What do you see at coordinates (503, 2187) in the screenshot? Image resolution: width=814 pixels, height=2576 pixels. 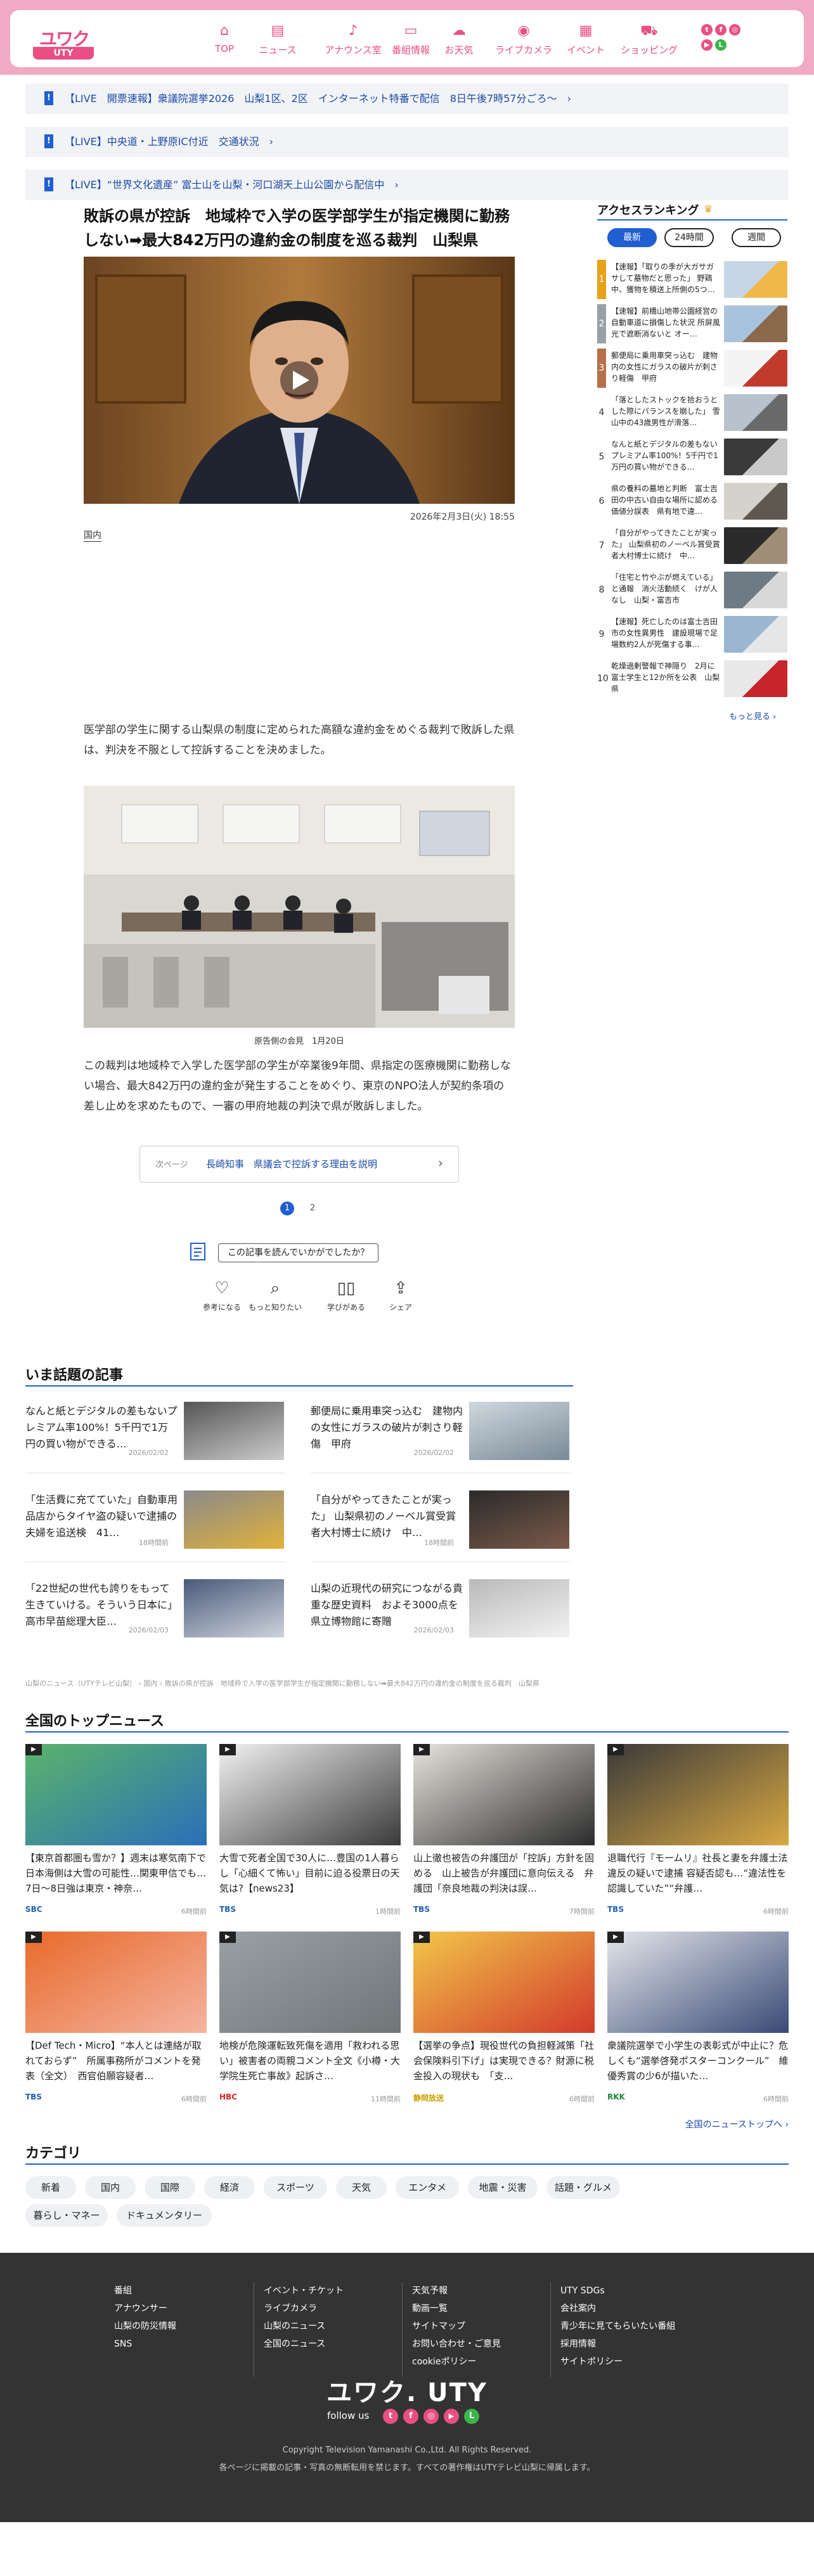 I see `category-chip-7: 地震・災害` at bounding box center [503, 2187].